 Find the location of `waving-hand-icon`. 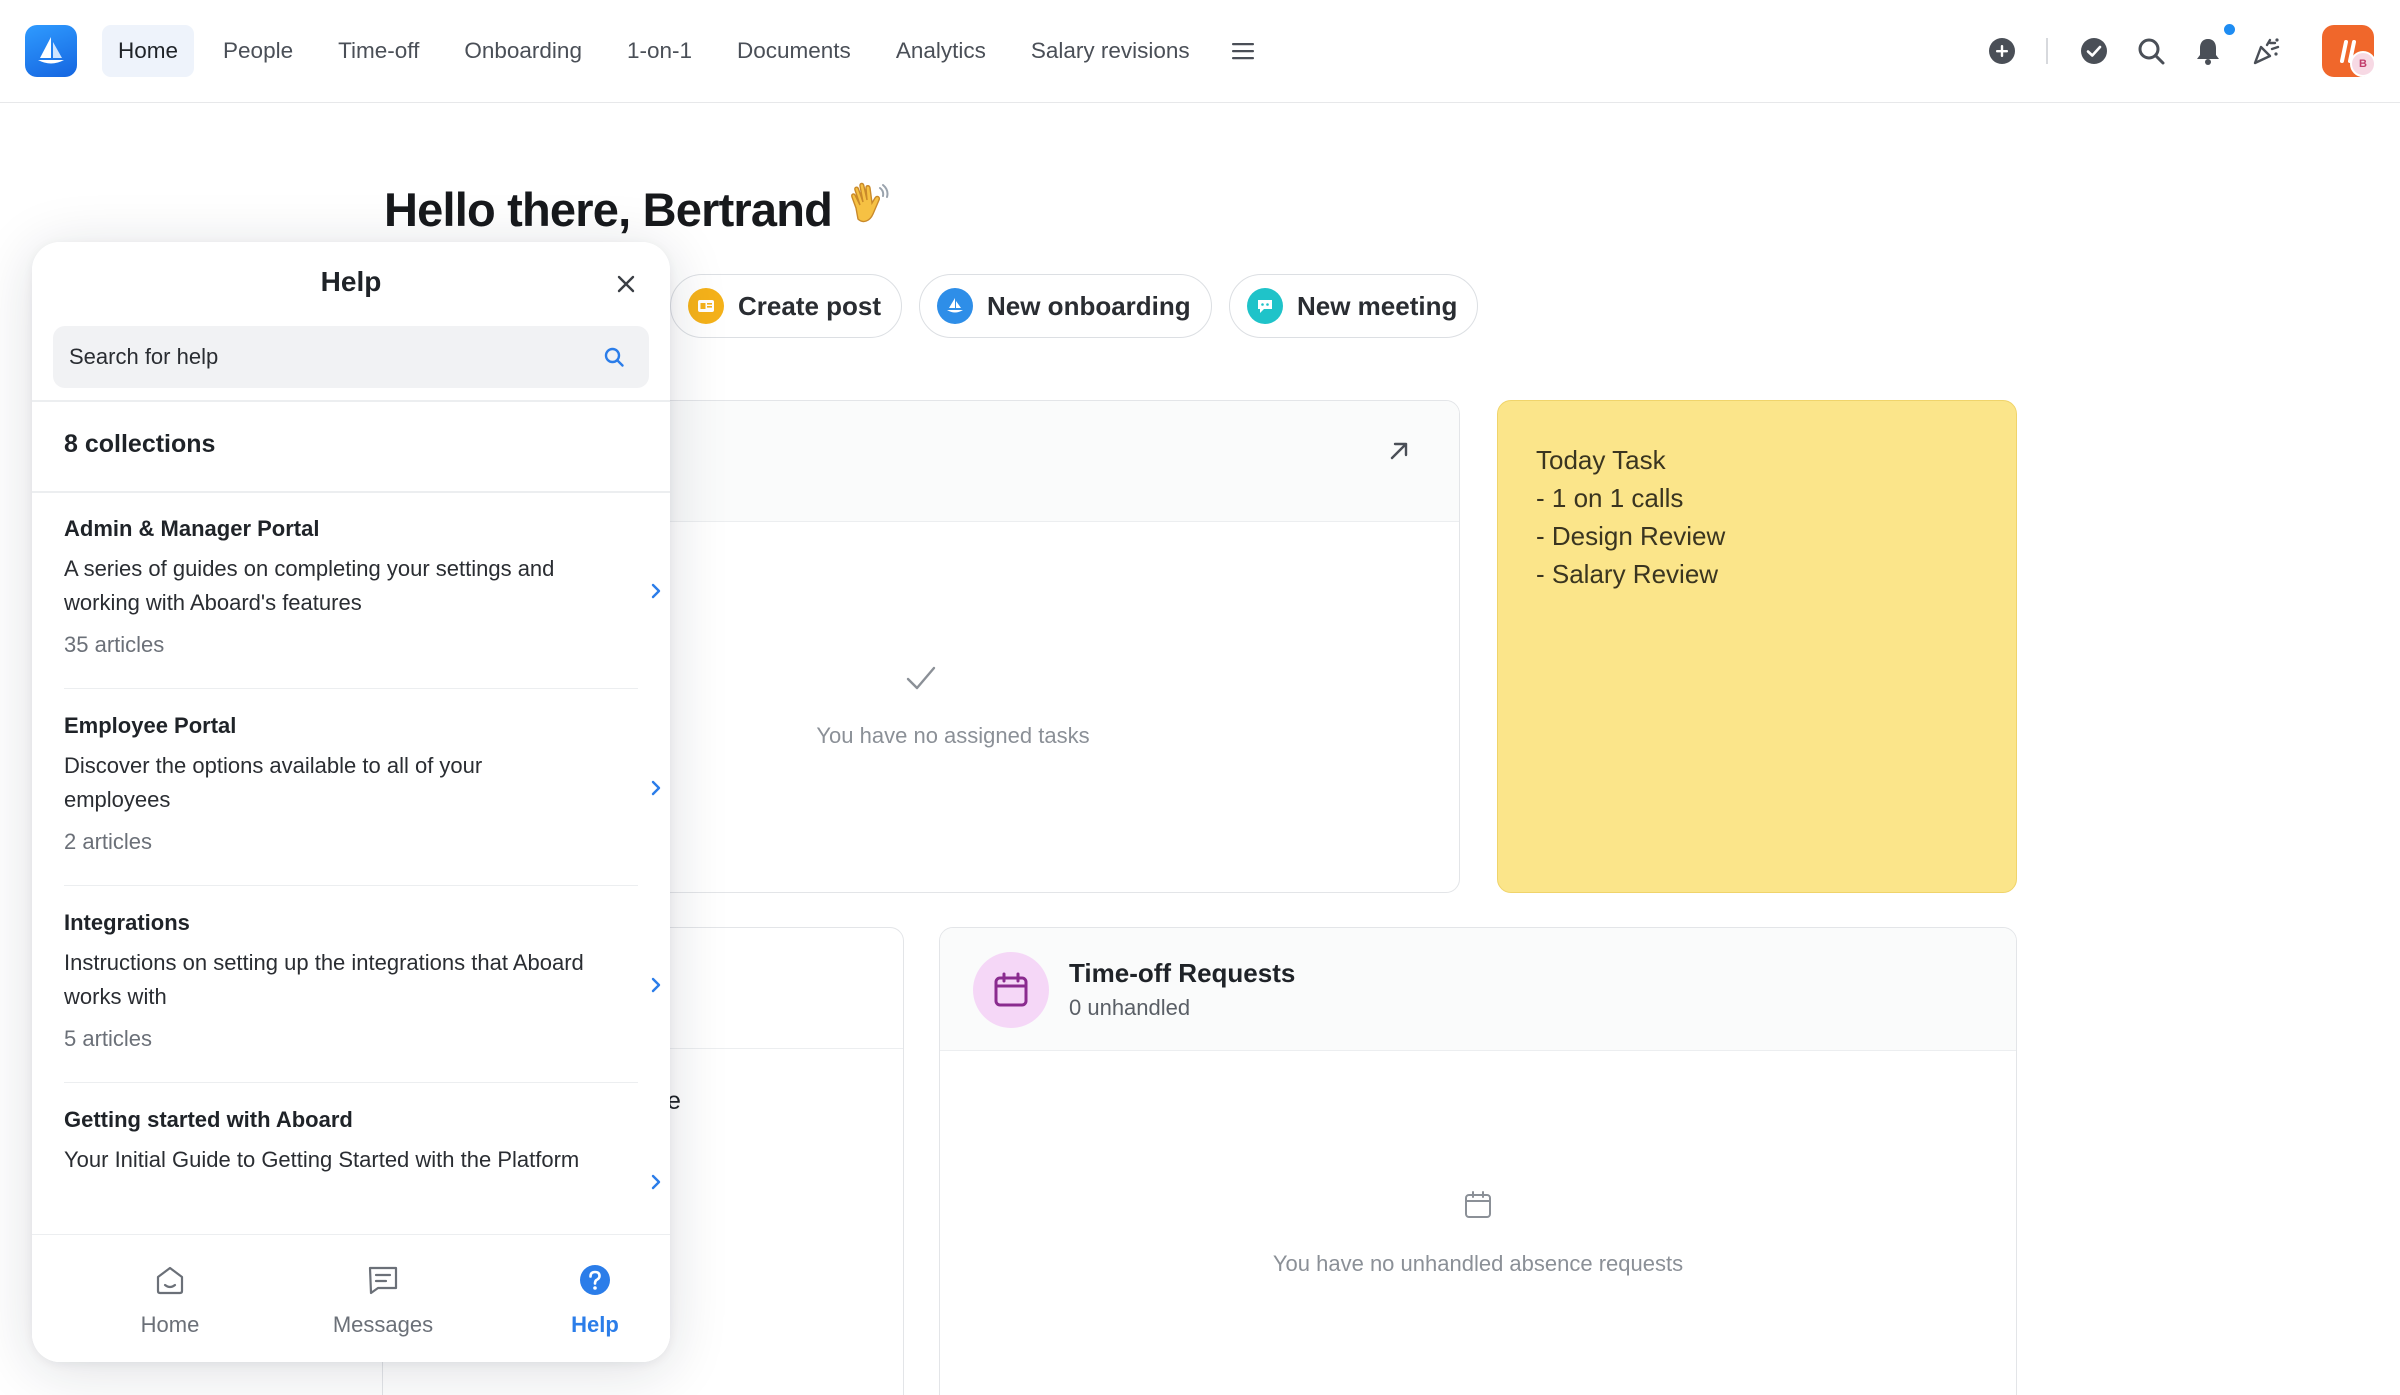

waving-hand-icon is located at coordinates (868, 209).